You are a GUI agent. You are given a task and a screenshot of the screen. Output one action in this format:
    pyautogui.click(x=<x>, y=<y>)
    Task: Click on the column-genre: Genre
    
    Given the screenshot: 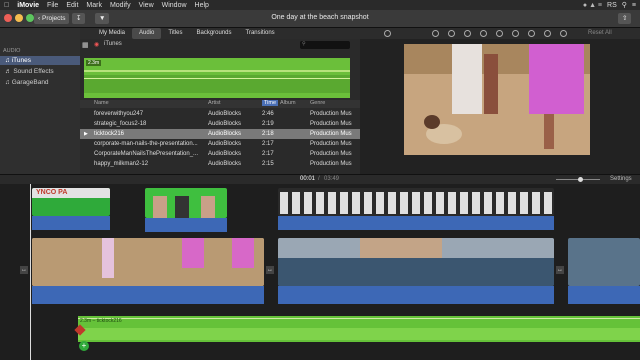 What is the action you would take?
    pyautogui.click(x=317, y=103)
    